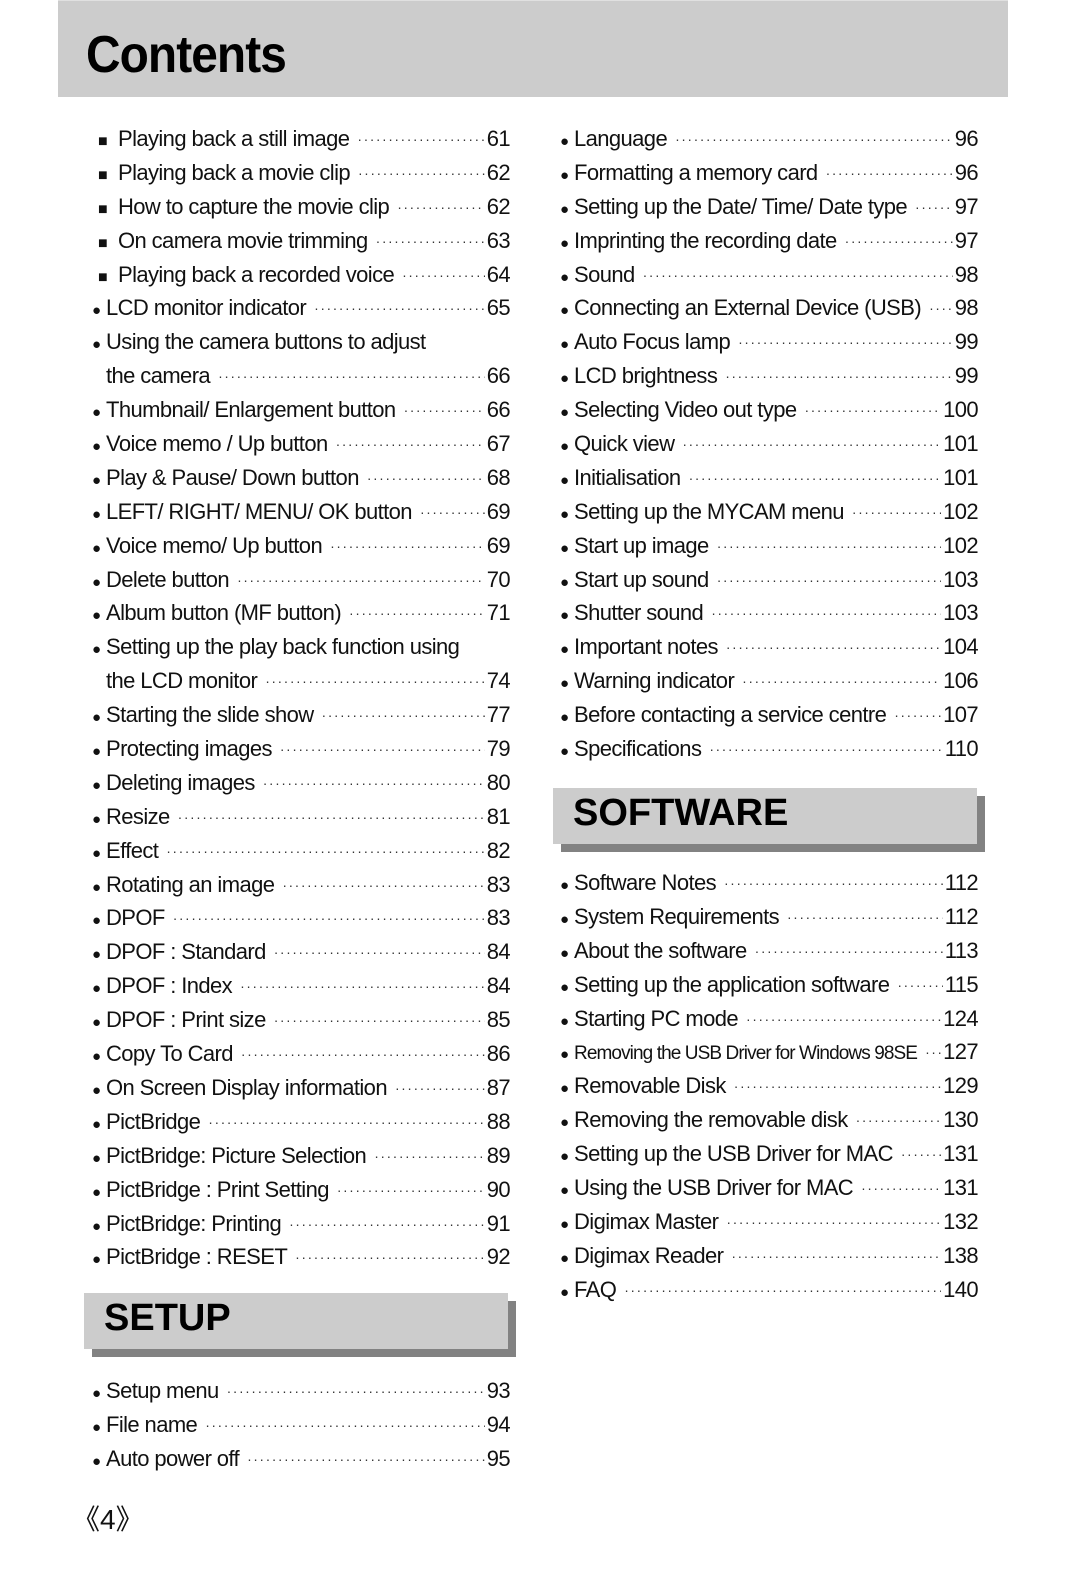  I want to click on toc-entry: ● Effect 82, so click(301, 851).